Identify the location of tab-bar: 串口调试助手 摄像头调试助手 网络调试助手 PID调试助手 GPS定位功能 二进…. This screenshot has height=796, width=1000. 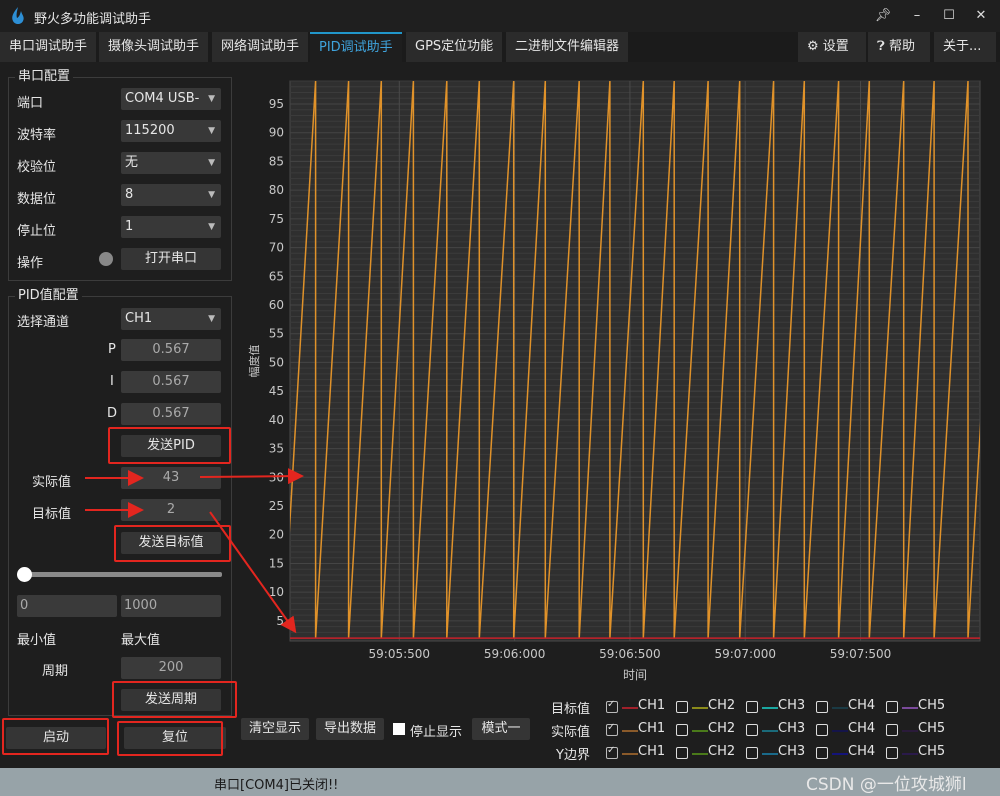
(500, 47).